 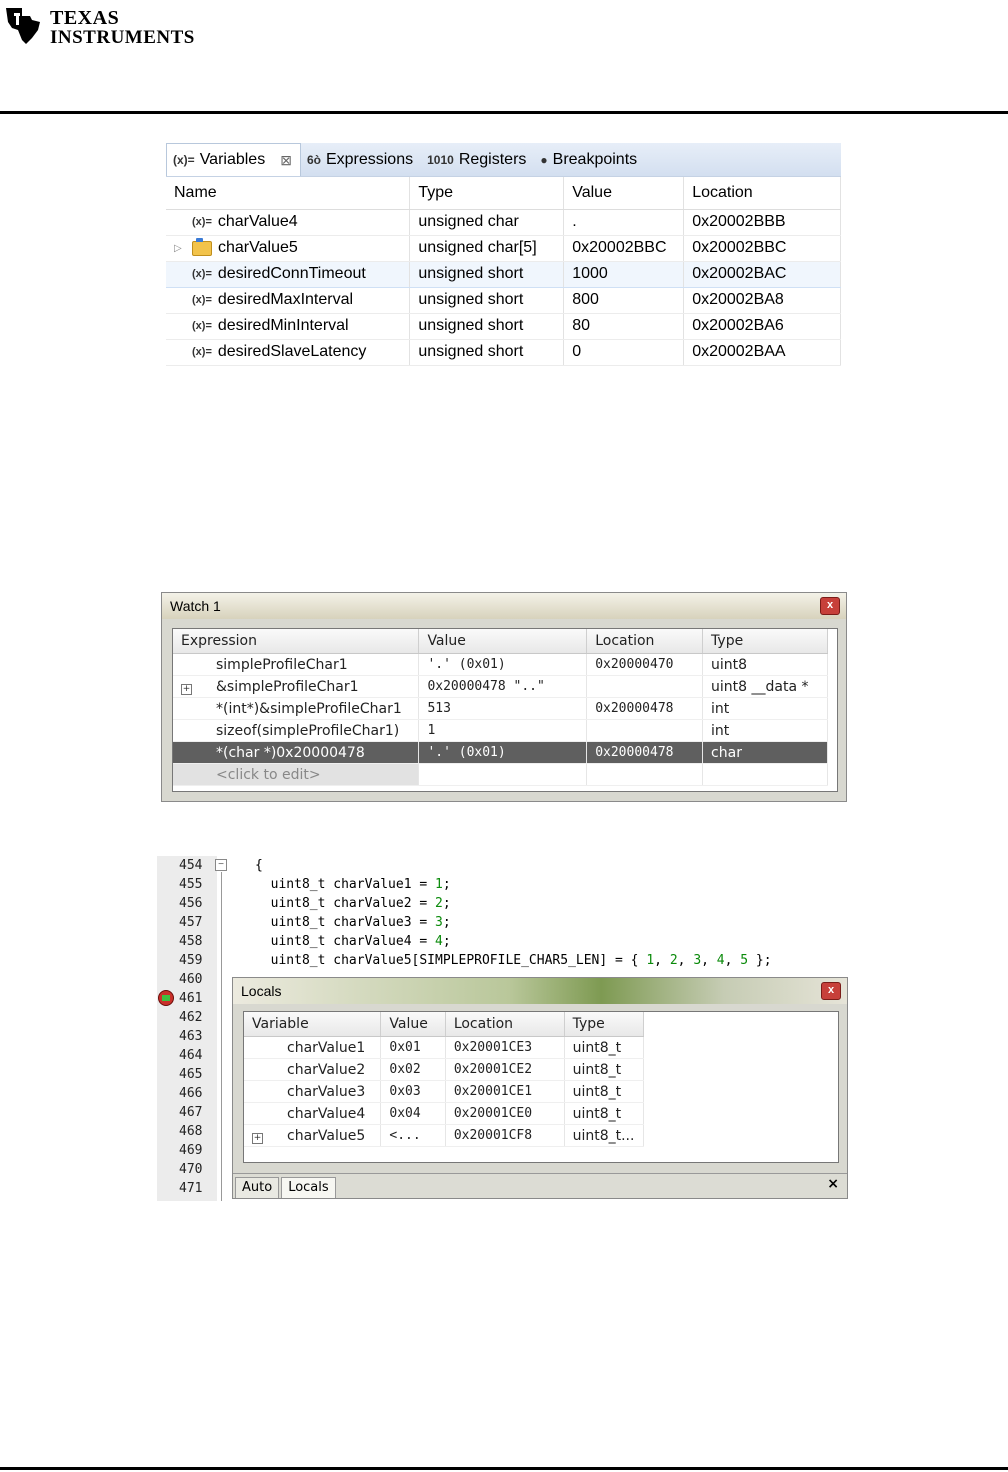 I want to click on line-number: 454, so click(x=191, y=865).